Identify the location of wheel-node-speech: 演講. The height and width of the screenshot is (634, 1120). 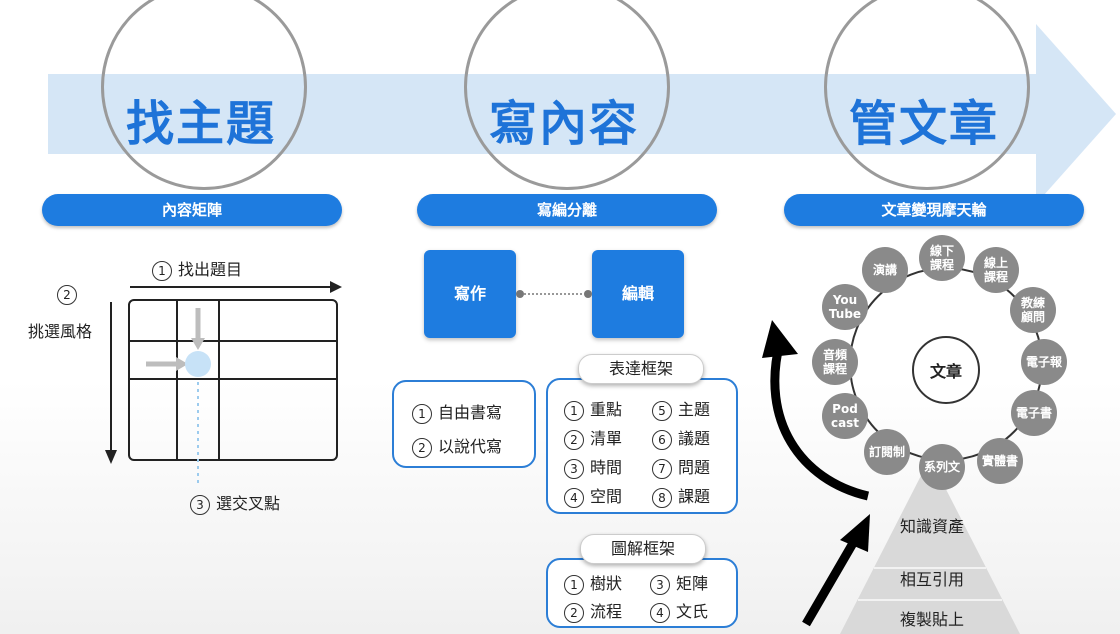
(885, 270).